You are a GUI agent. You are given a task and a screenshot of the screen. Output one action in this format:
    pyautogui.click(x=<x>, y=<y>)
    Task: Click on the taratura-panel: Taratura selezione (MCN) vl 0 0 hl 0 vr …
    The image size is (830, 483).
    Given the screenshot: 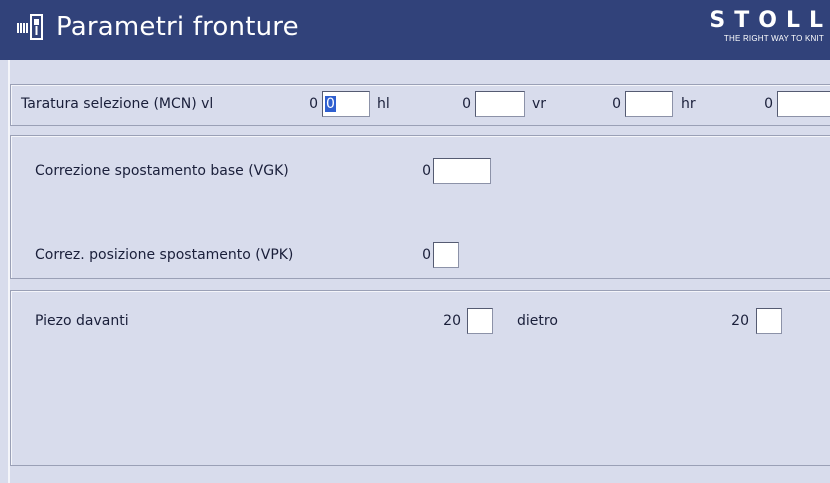 What is the action you would take?
    pyautogui.click(x=420, y=105)
    